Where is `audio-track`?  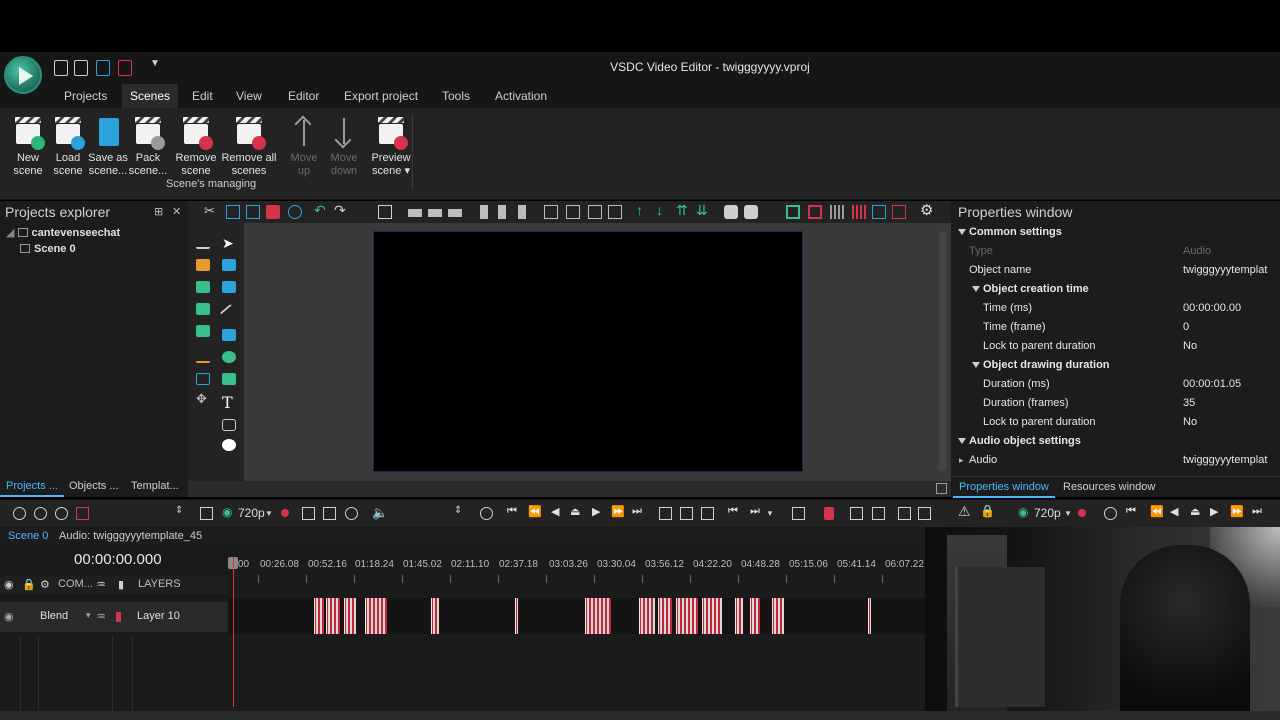 audio-track is located at coordinates (576, 616).